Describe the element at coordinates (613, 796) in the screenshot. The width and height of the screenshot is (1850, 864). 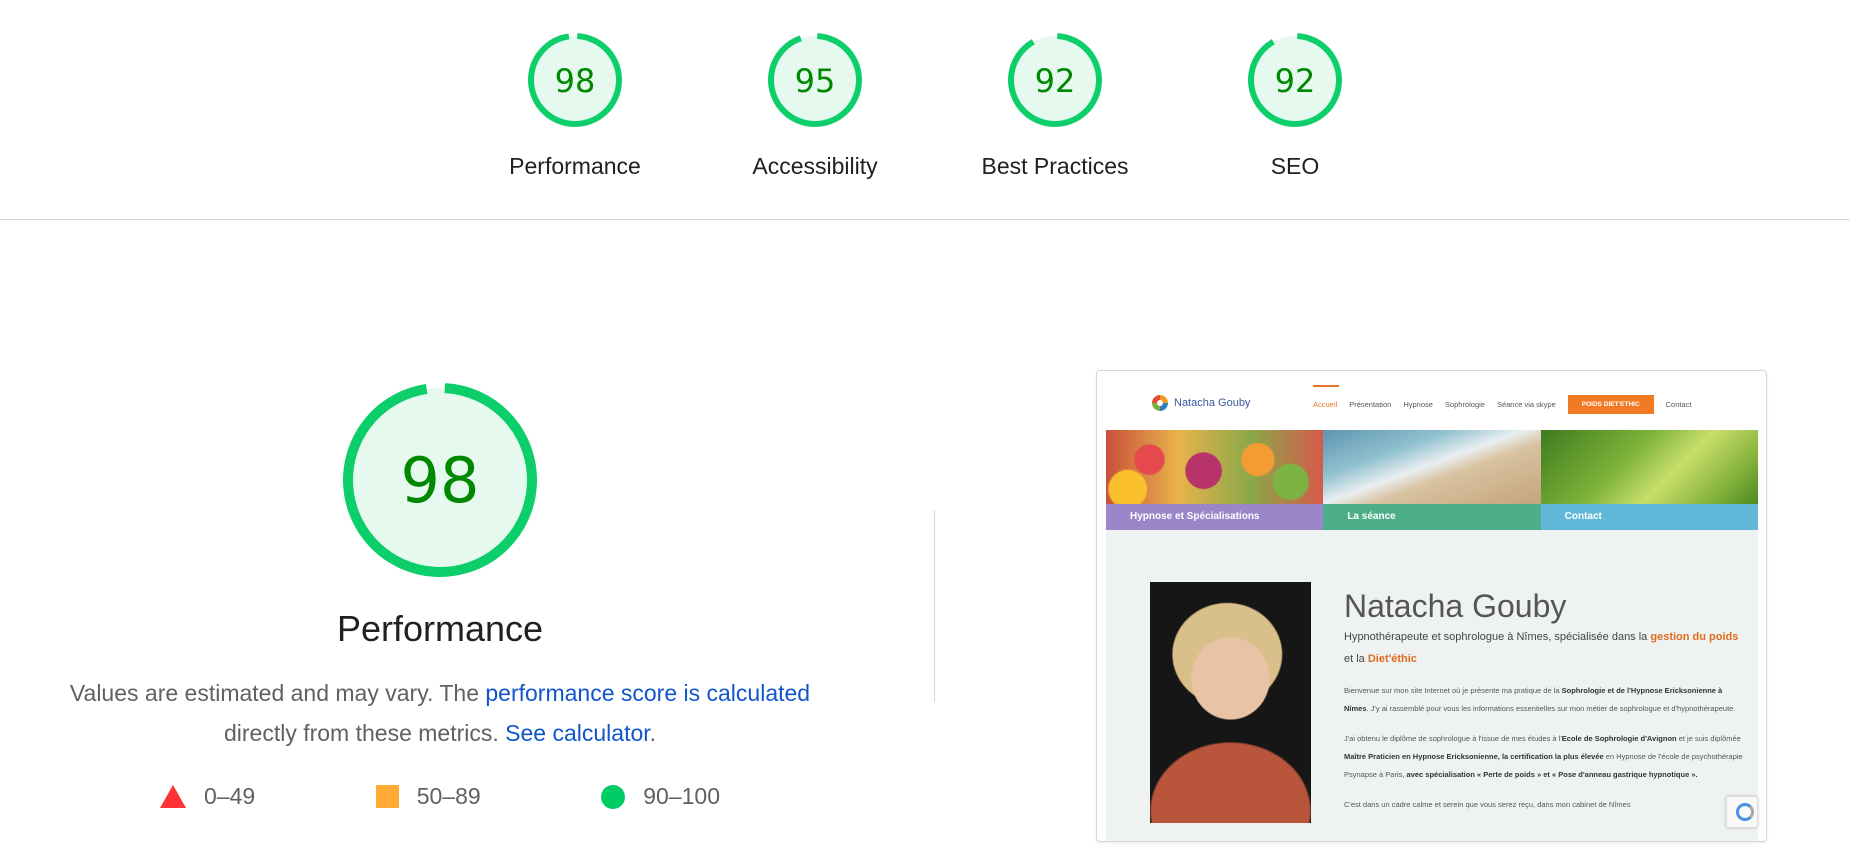
I see `circle-icon` at that location.